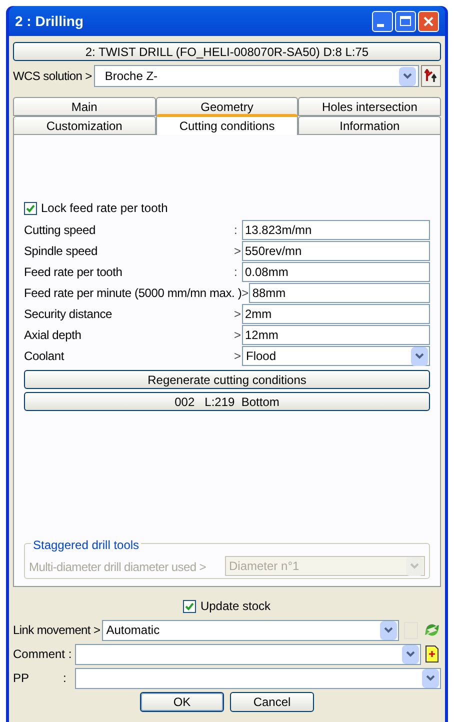  Describe the element at coordinates (52, 76) in the screenshot. I see `wcs-label: WCS solution >` at that location.